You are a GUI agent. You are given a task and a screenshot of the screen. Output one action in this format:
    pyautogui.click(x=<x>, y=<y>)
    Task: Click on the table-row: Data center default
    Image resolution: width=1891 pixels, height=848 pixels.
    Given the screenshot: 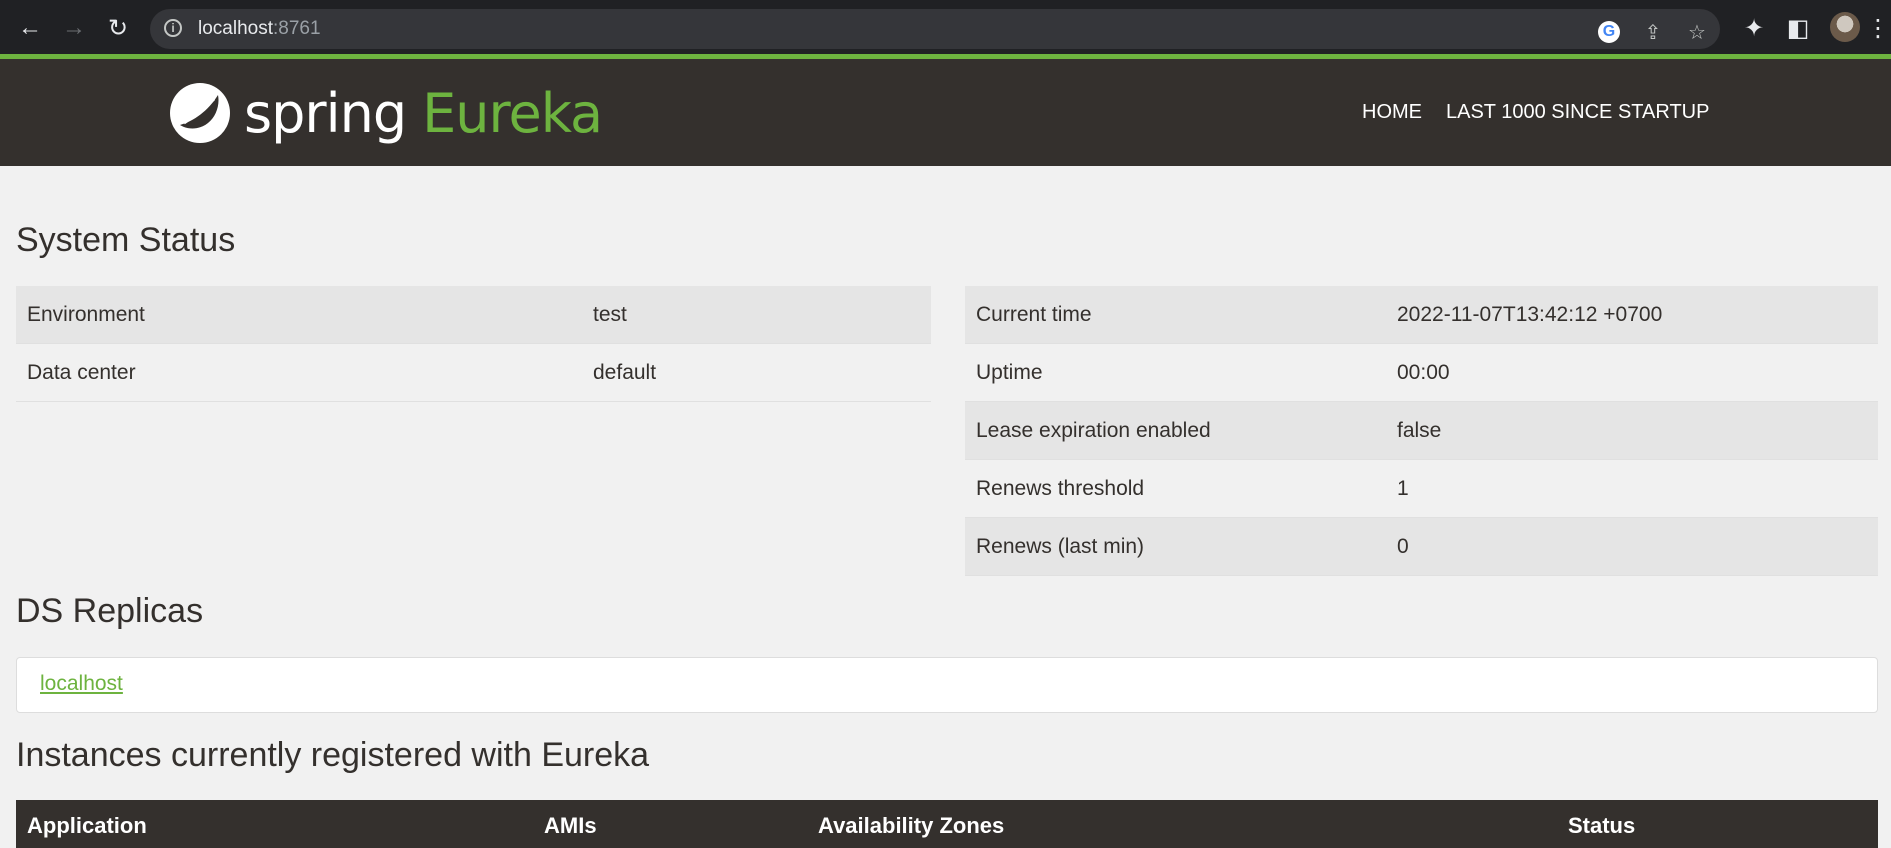 What is the action you would take?
    pyautogui.click(x=473, y=372)
    